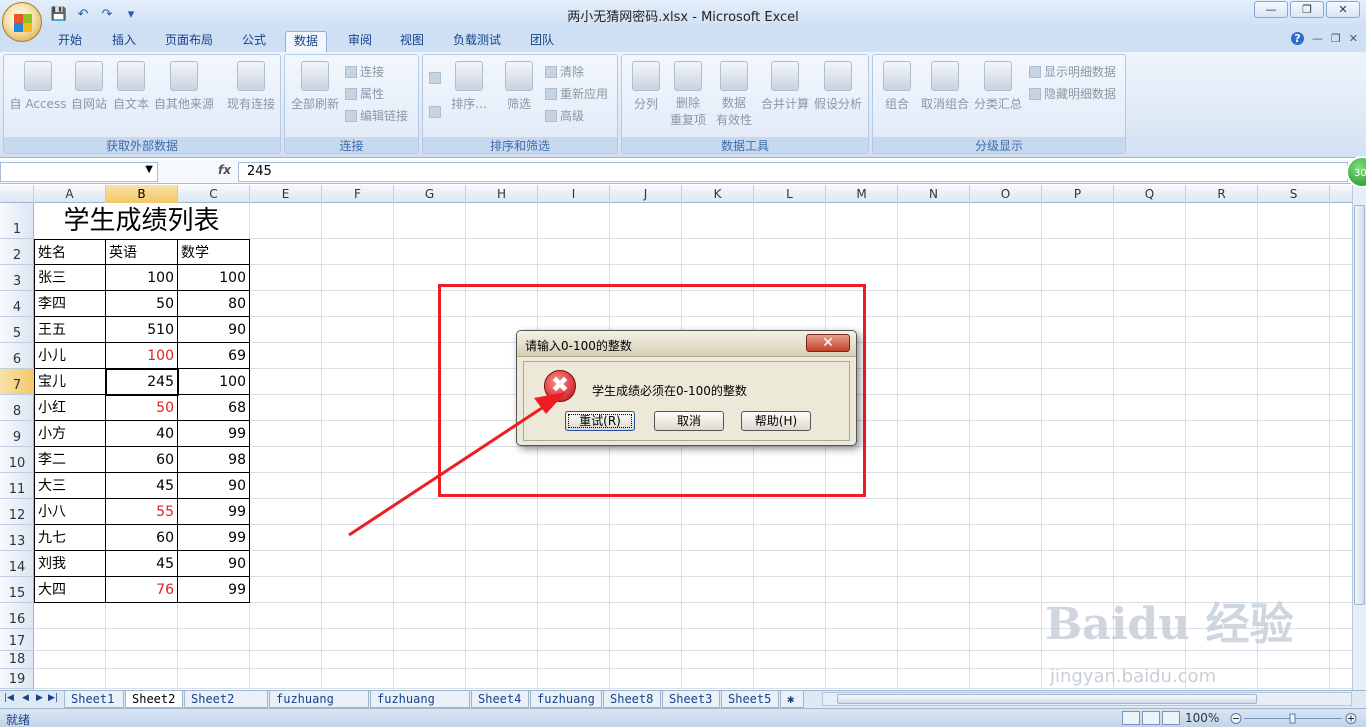 This screenshot has height=728, width=1366. Describe the element at coordinates (436, 112) in the screenshot. I see `sort-desc-button` at that location.